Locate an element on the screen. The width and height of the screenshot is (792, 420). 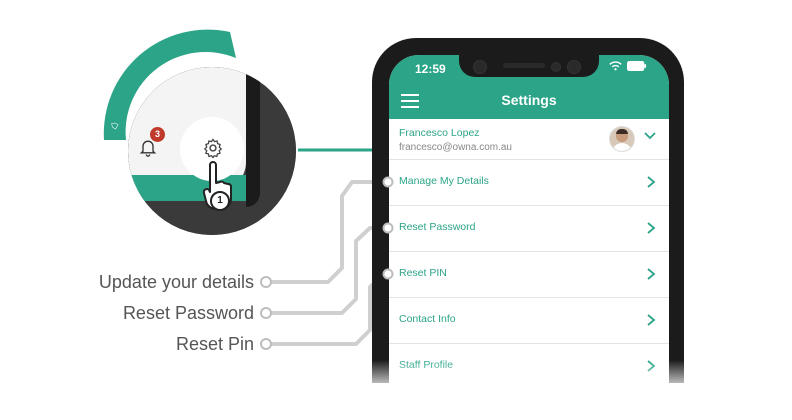
step-number: 1 is located at coordinates (220, 200).